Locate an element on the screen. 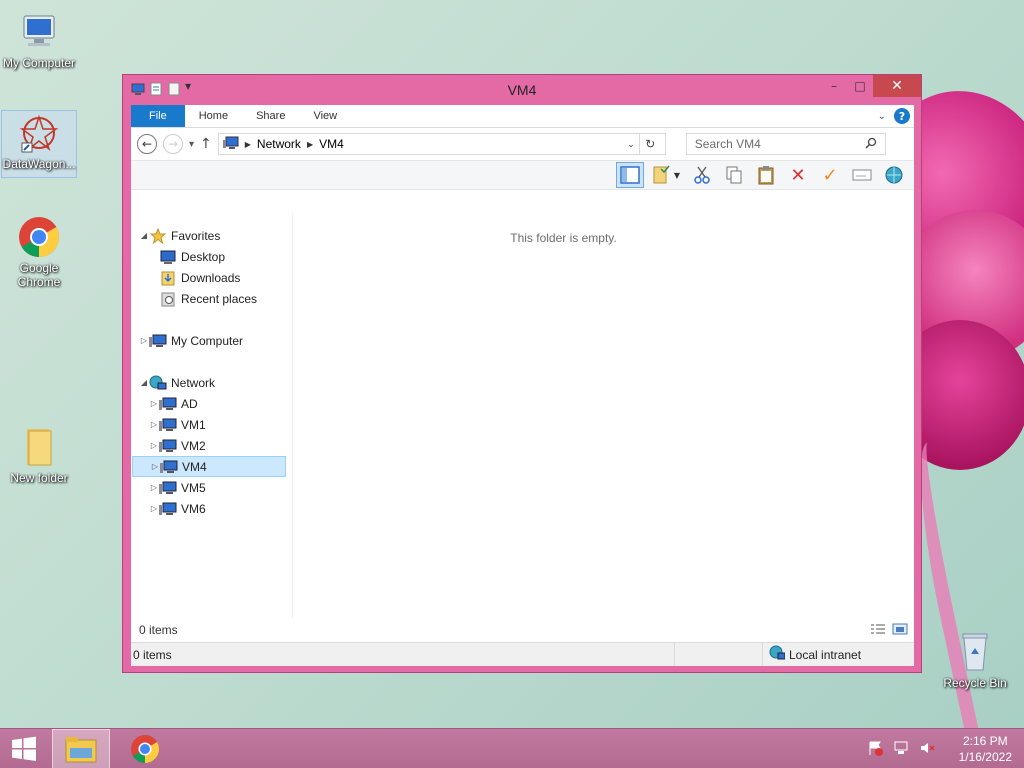 This screenshot has width=1024, height=768. properties-button: ▼ is located at coordinates (666, 175).